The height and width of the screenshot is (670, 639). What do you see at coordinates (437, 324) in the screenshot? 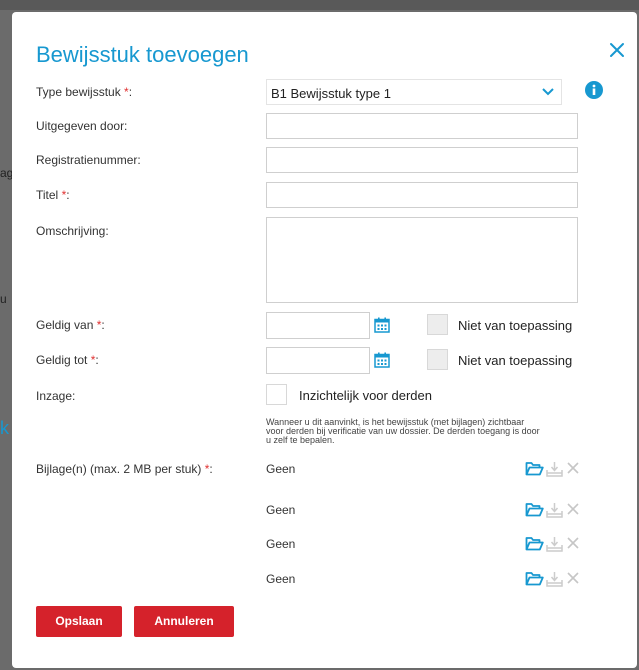
I see `valid-from-not-applicable-checkbox` at bounding box center [437, 324].